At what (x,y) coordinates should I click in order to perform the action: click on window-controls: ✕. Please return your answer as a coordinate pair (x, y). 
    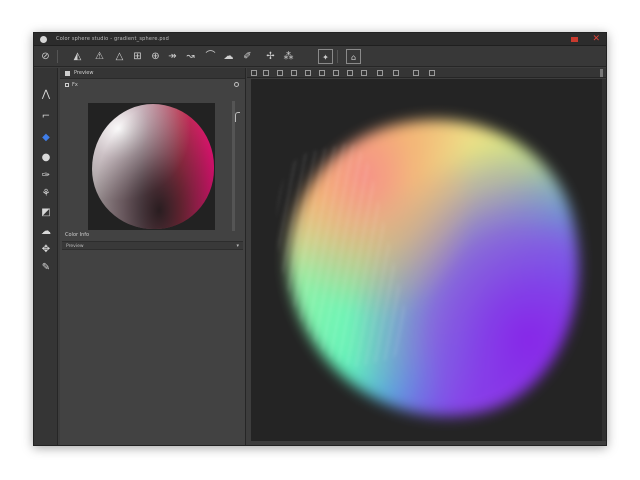
    Looking at the image, I should click on (585, 39).